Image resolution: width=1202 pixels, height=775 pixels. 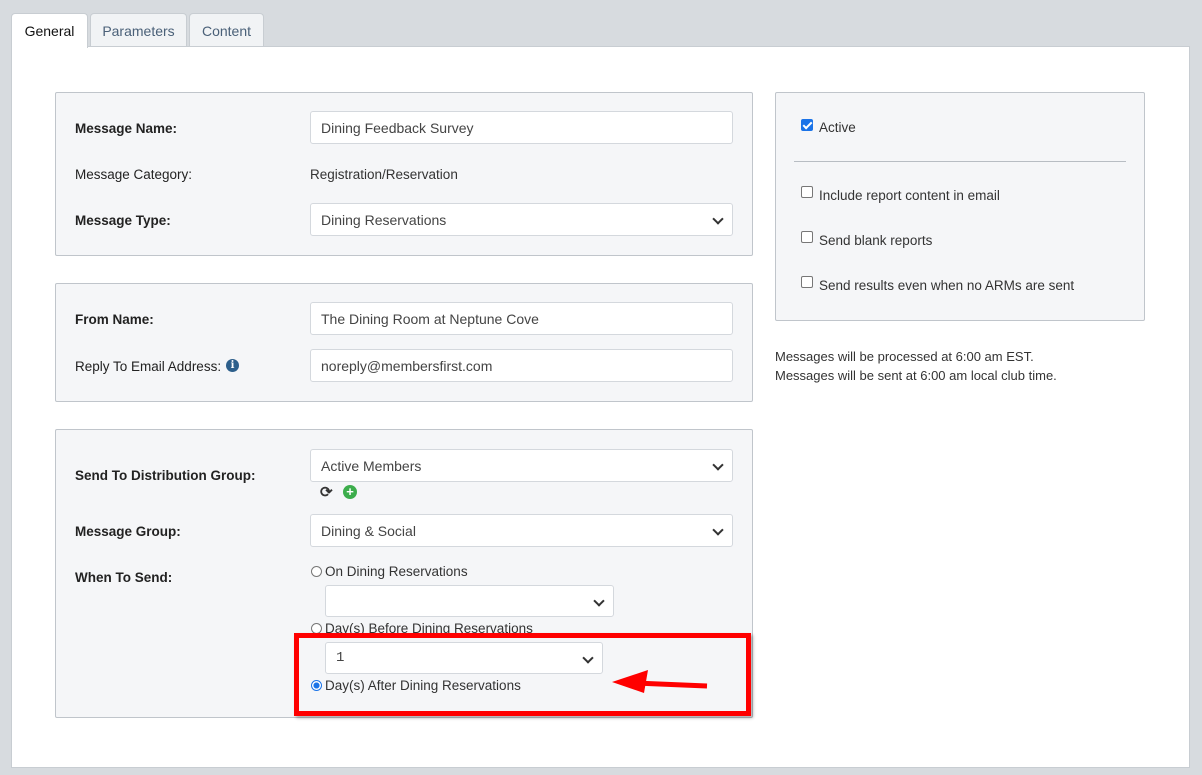 I want to click on blank-reports-checkbox, so click(x=807, y=237).